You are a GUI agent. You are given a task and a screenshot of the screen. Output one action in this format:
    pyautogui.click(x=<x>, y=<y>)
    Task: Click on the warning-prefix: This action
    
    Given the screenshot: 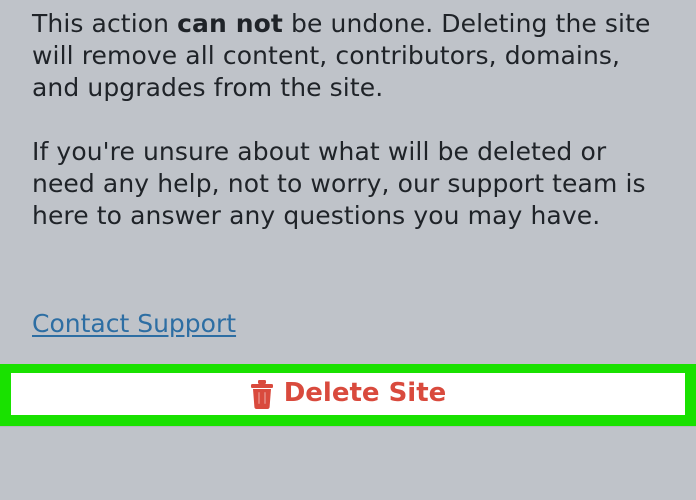 What is the action you would take?
    pyautogui.click(x=105, y=23)
    